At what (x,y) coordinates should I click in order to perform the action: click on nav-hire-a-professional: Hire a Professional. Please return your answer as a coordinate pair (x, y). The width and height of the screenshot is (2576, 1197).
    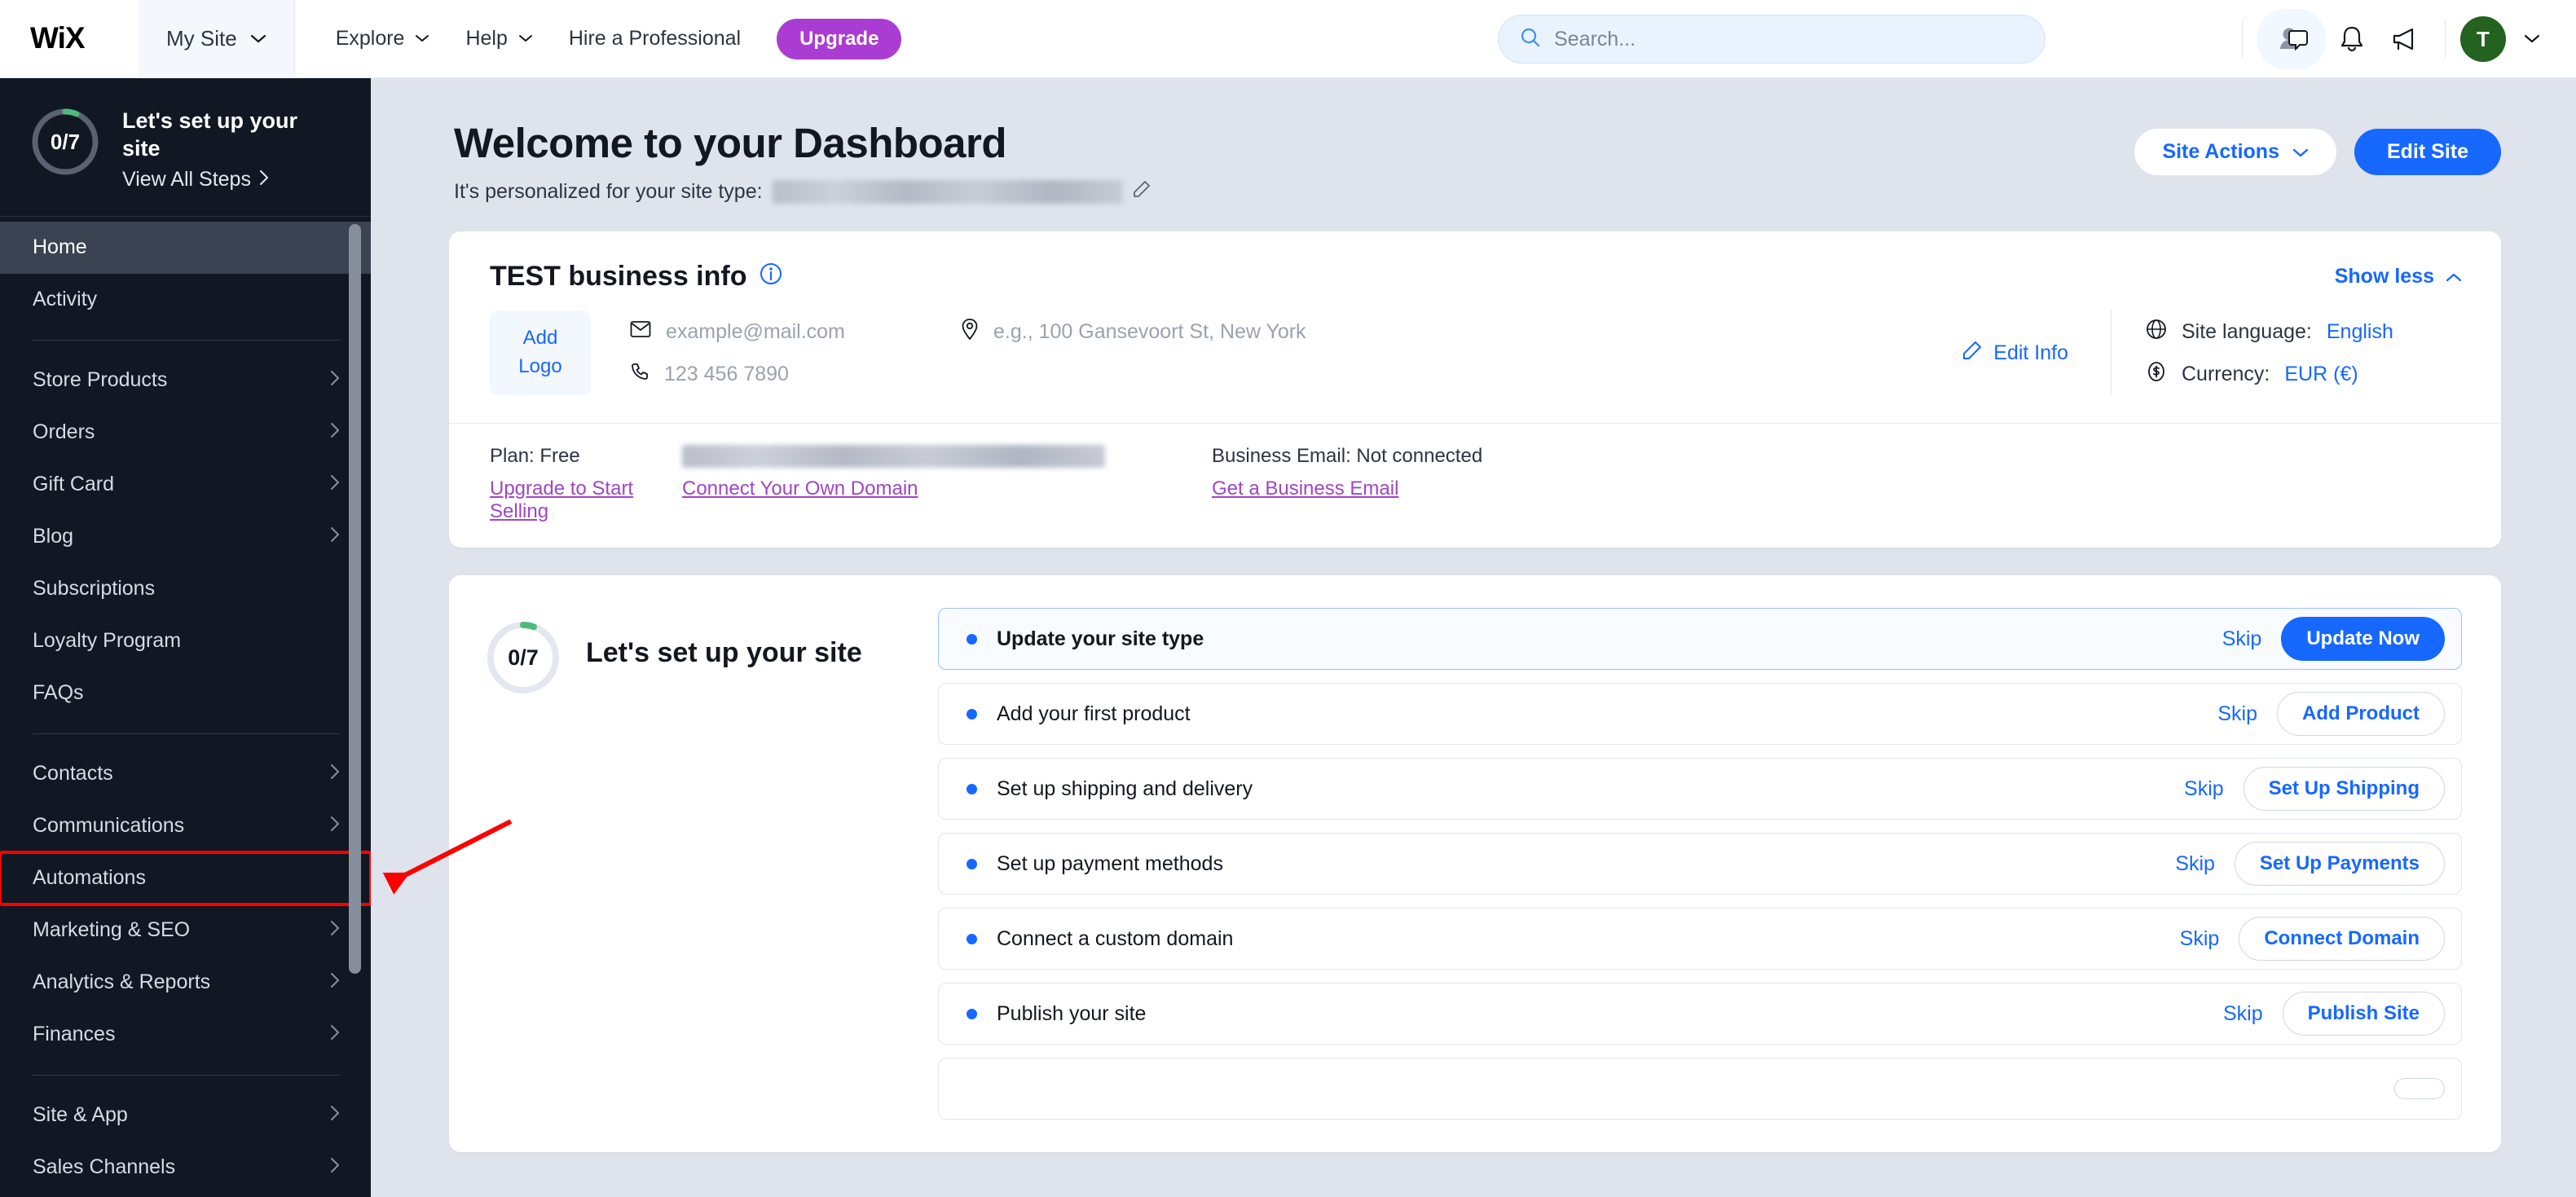
    Looking at the image, I should click on (655, 39).